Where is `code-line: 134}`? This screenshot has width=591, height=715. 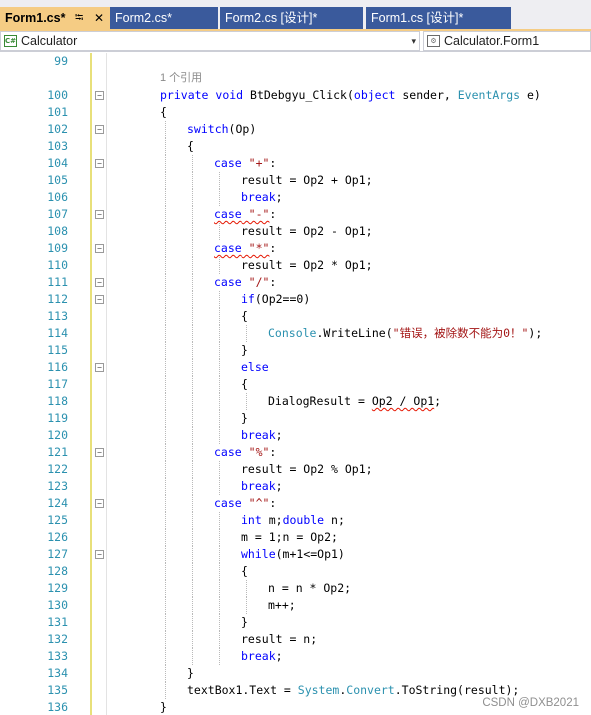 code-line: 134} is located at coordinates (295, 673).